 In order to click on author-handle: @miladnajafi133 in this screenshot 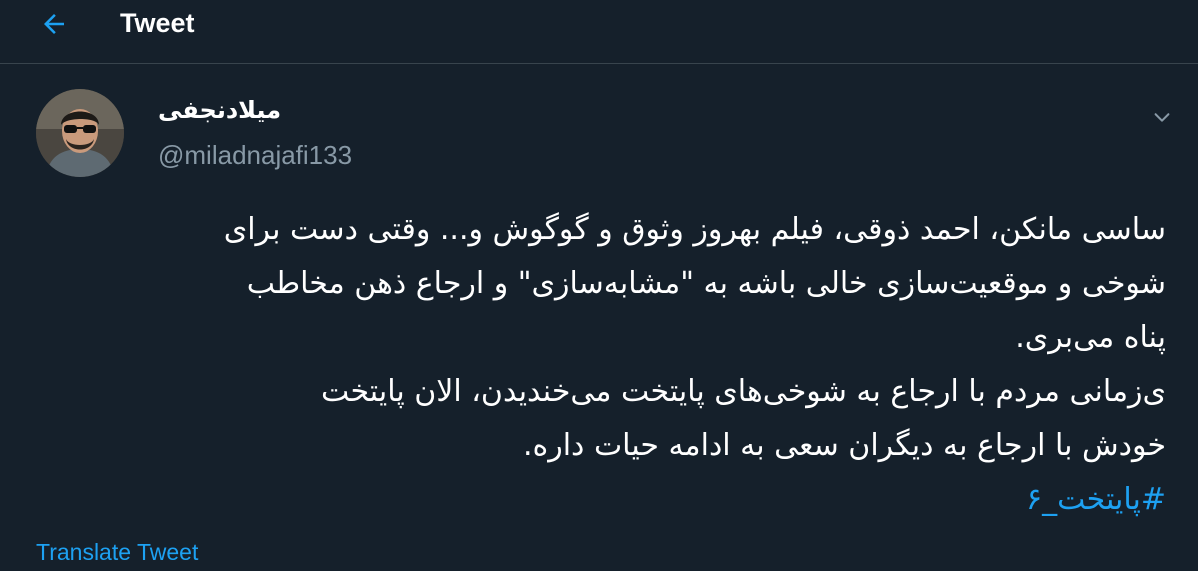, I will do `click(255, 155)`.